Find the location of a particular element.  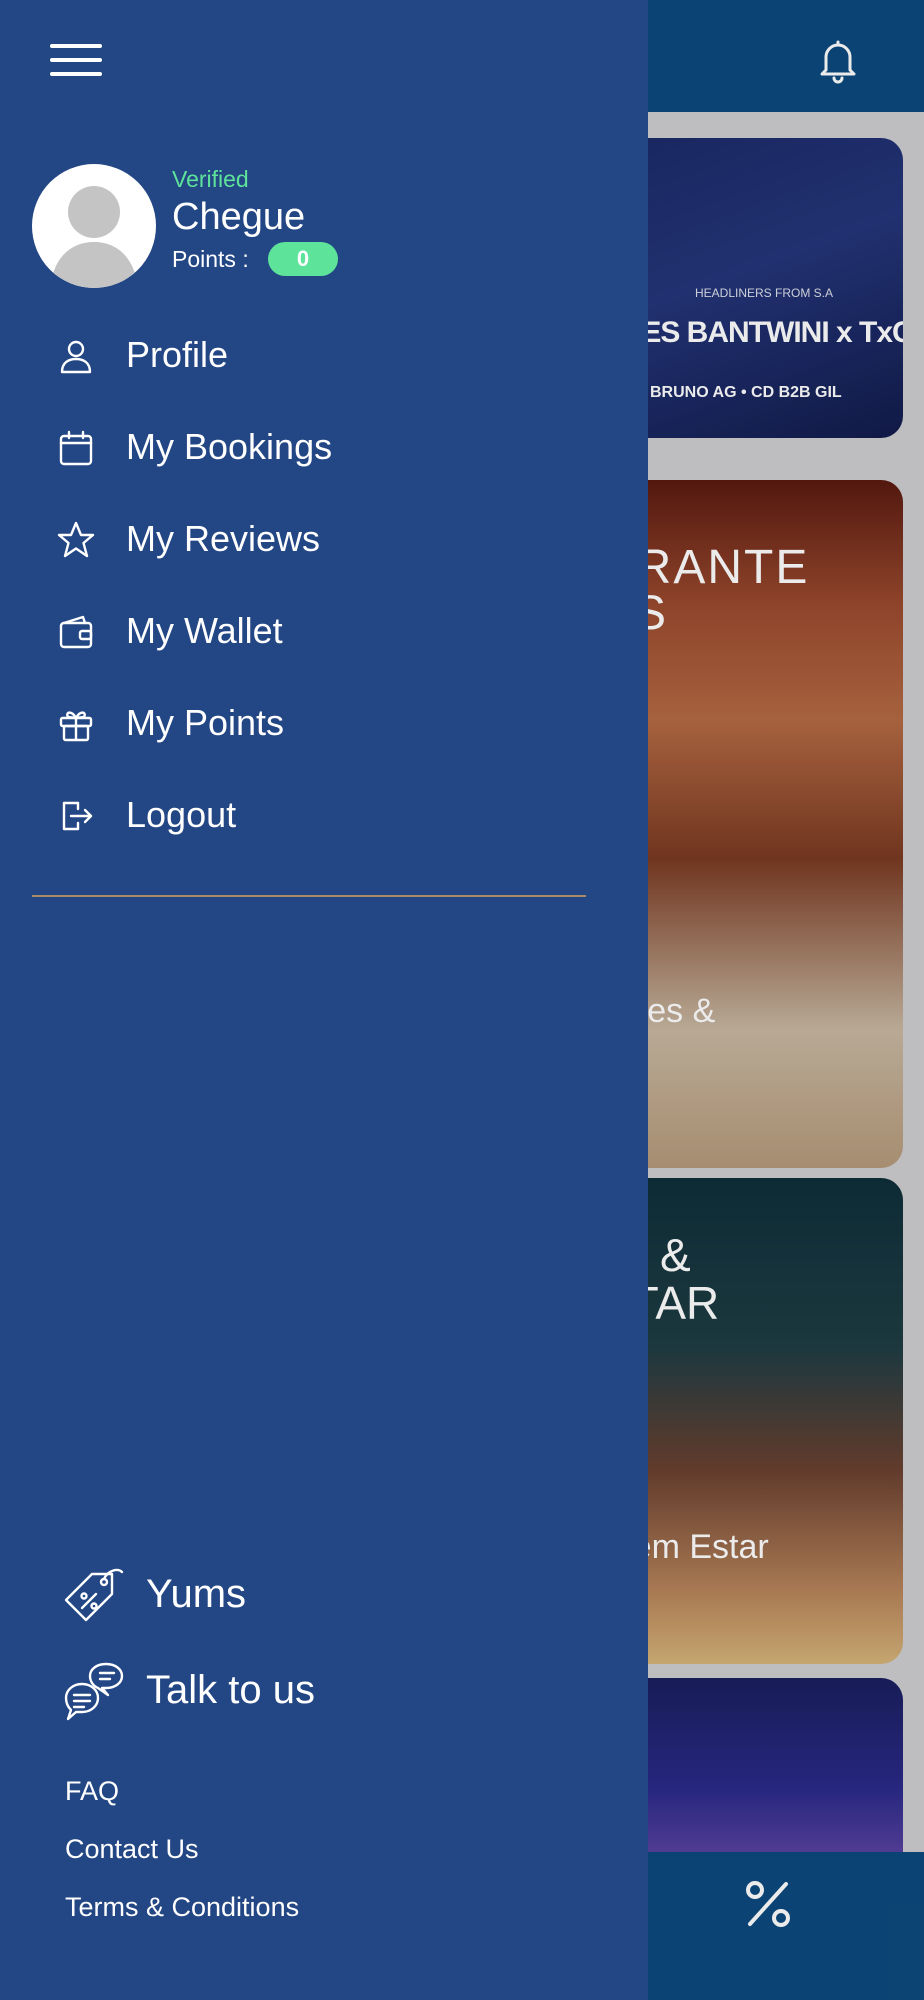

wallet-icon is located at coordinates (76, 632).